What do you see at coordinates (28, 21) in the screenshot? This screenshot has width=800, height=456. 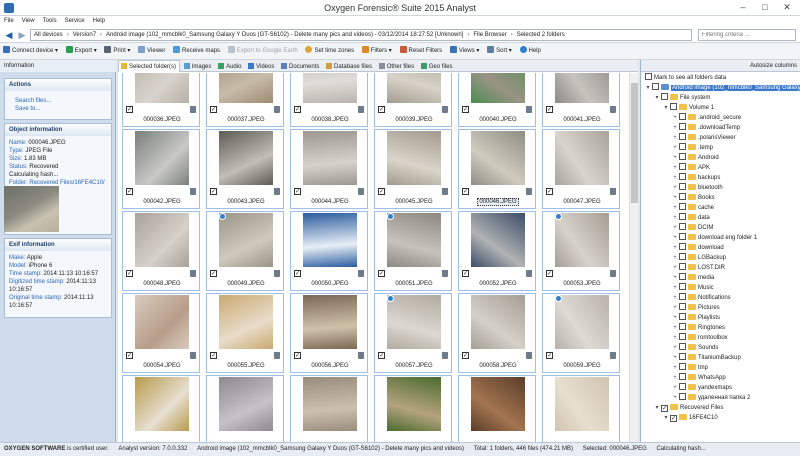 I see `menu-view: View` at bounding box center [28, 21].